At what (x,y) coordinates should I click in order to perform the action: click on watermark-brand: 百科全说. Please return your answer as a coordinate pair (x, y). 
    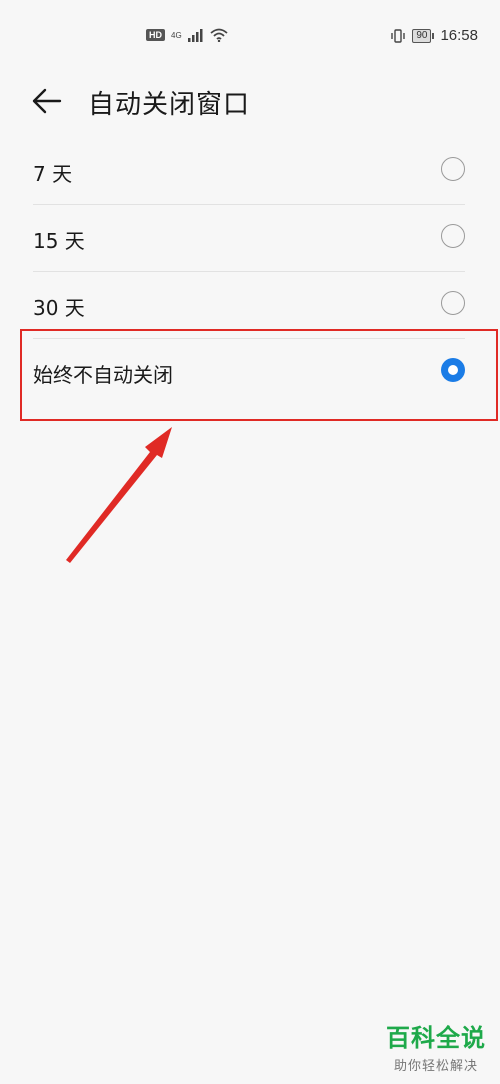
    Looking at the image, I should click on (436, 1038).